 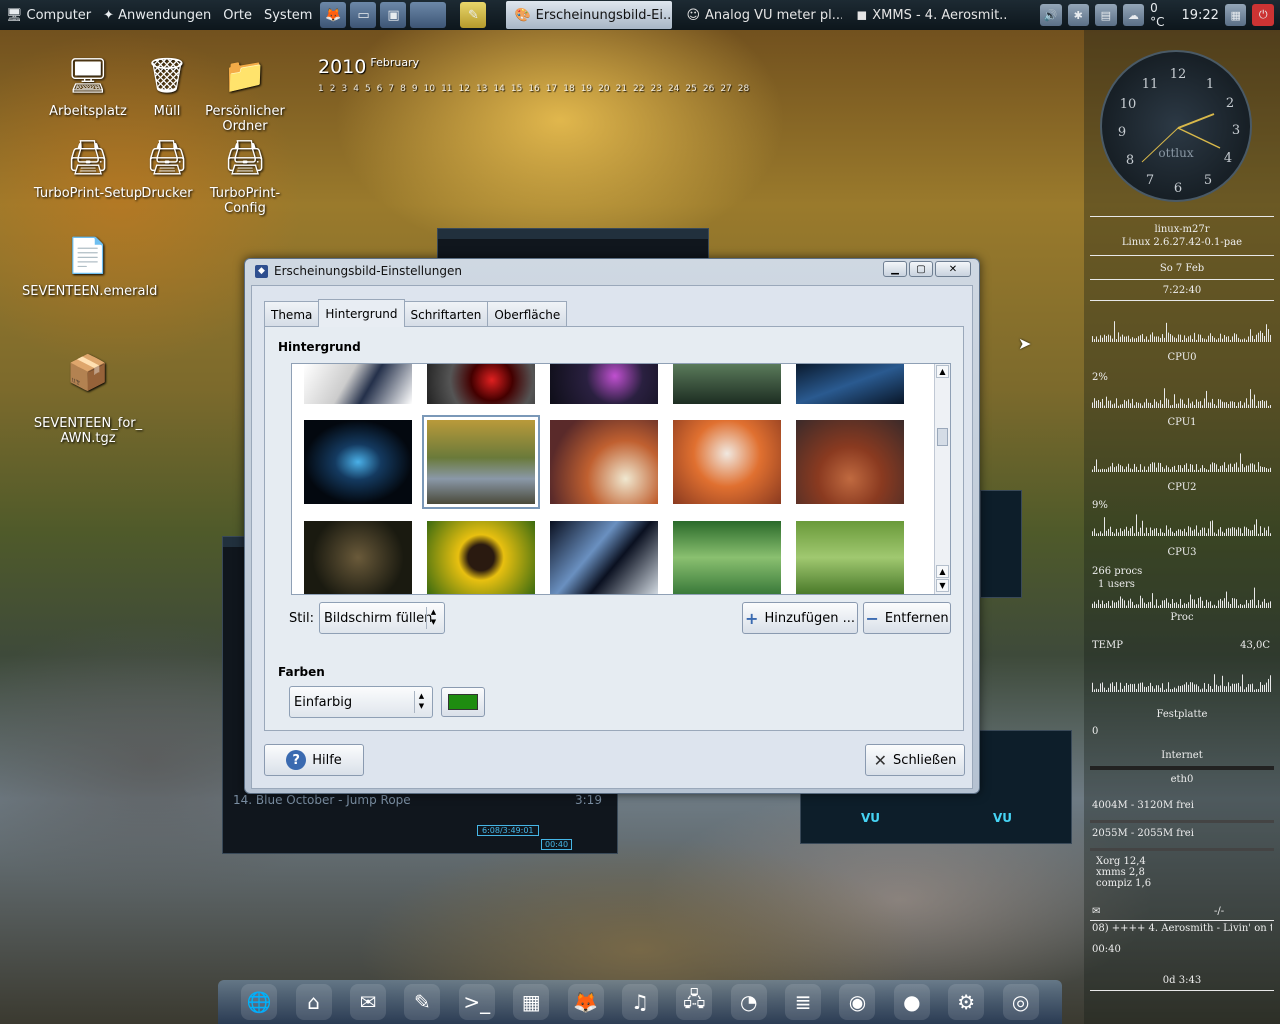 I want to click on calendar-icon: ▦, so click(x=531, y=1002).